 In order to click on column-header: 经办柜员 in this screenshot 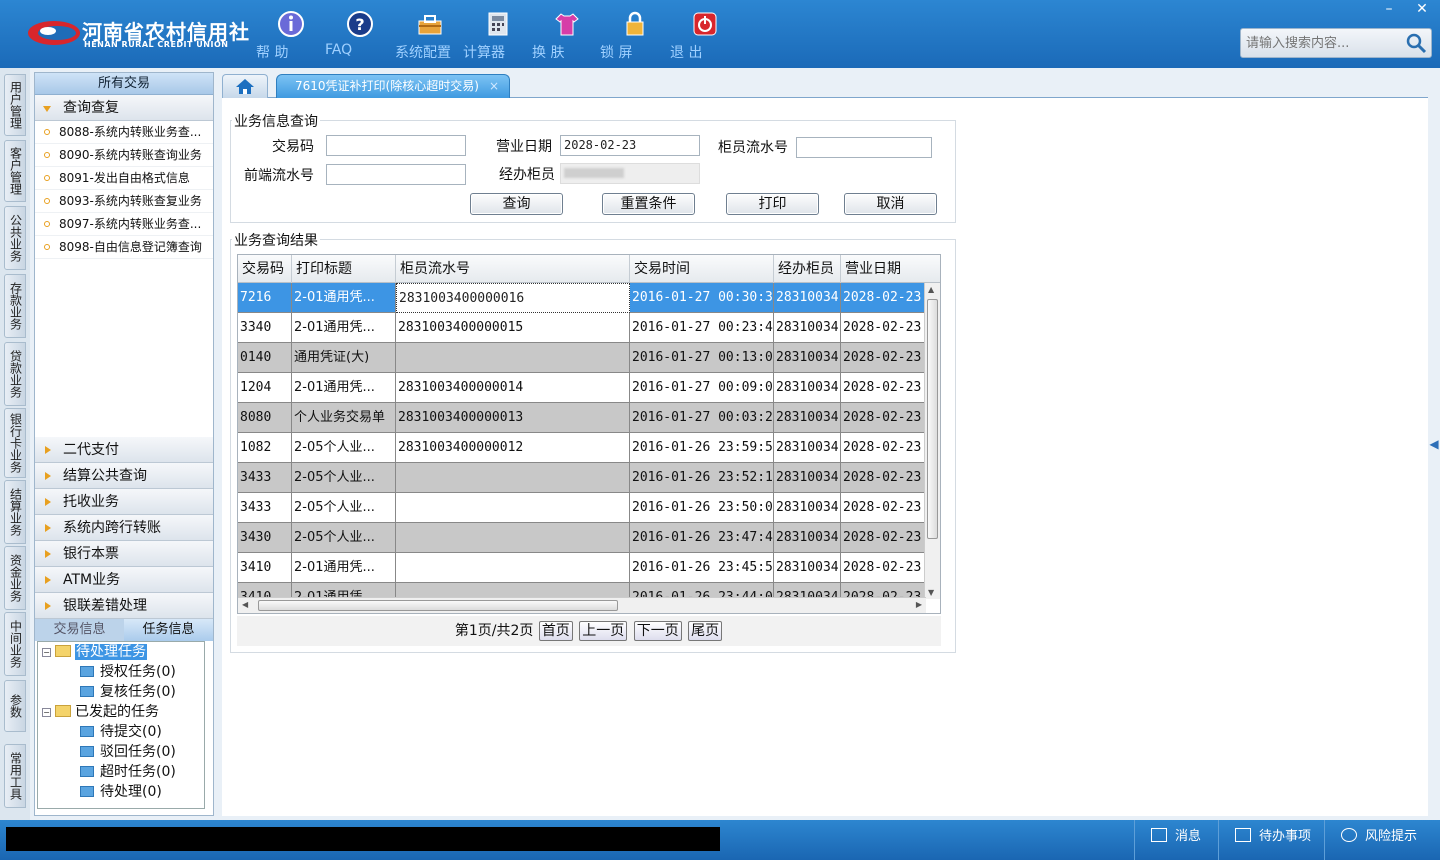, I will do `click(807, 269)`.